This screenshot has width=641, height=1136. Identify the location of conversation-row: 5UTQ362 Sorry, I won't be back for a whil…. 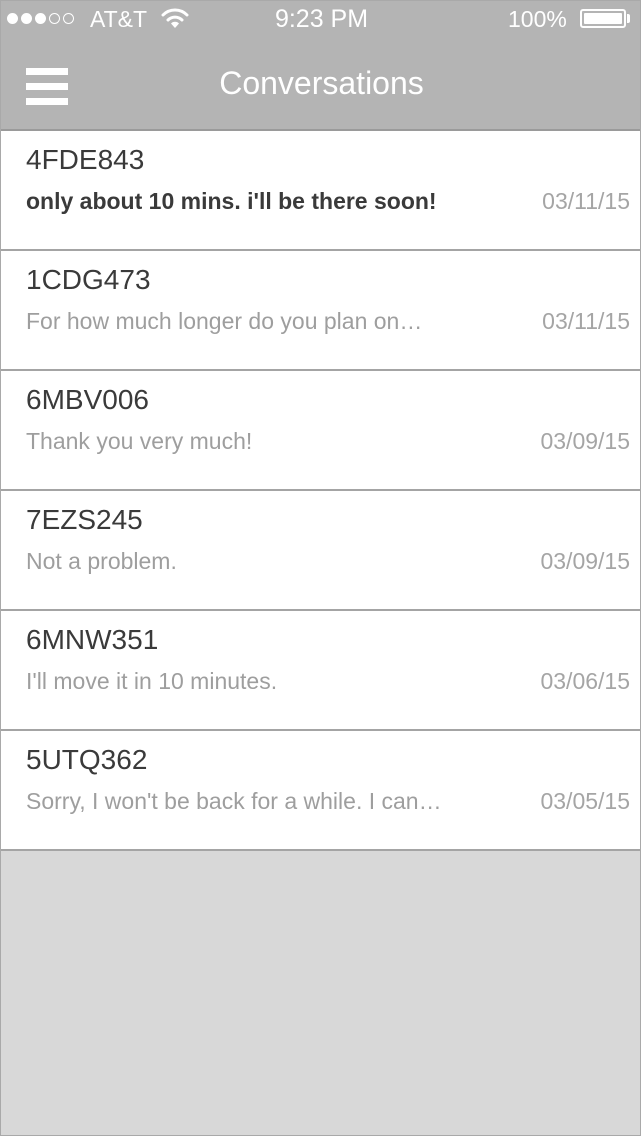
(320, 791).